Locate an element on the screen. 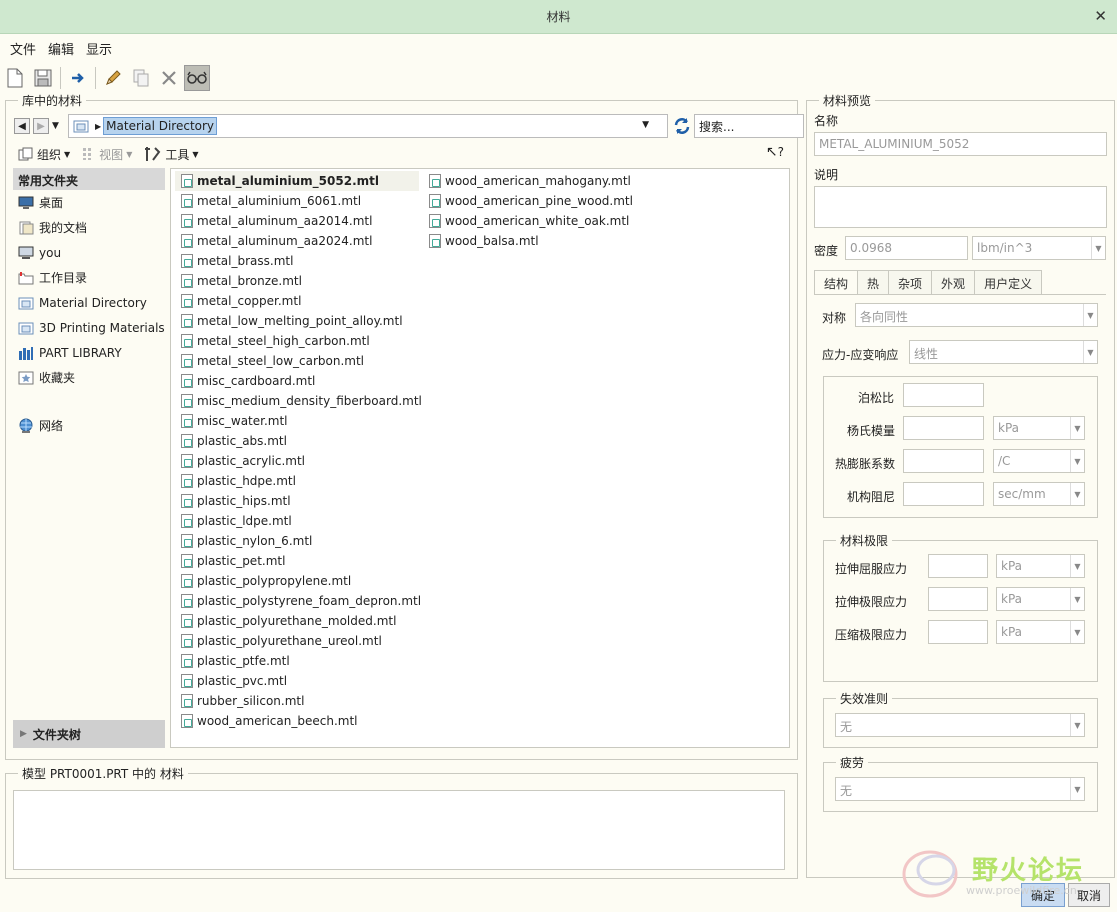  poisson-field is located at coordinates (943, 395).